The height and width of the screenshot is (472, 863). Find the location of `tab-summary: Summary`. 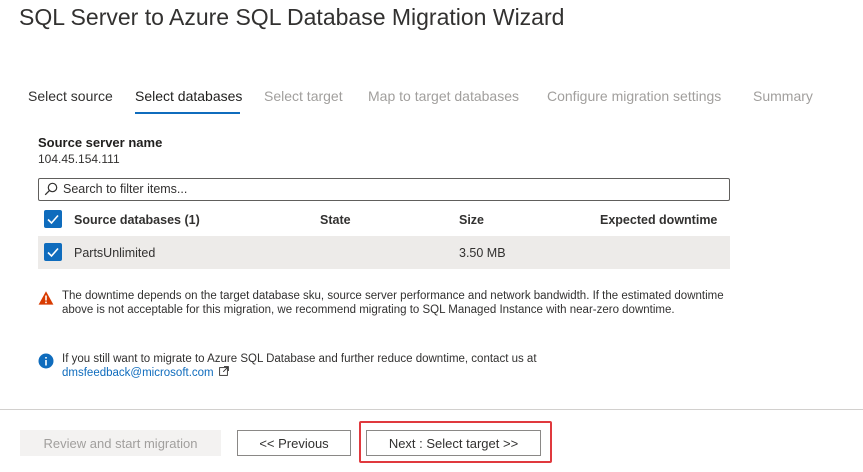

tab-summary: Summary is located at coordinates (783, 96).